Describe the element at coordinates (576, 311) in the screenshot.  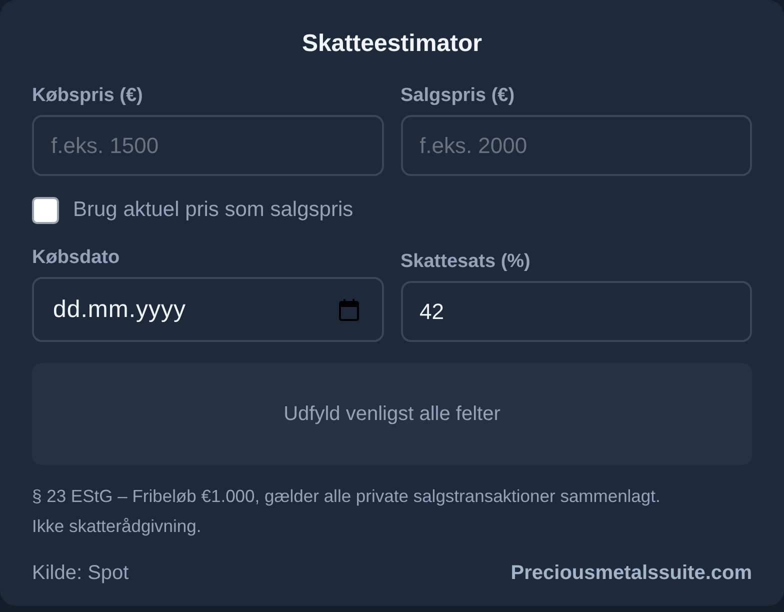
I see `number-input: 42` at that location.